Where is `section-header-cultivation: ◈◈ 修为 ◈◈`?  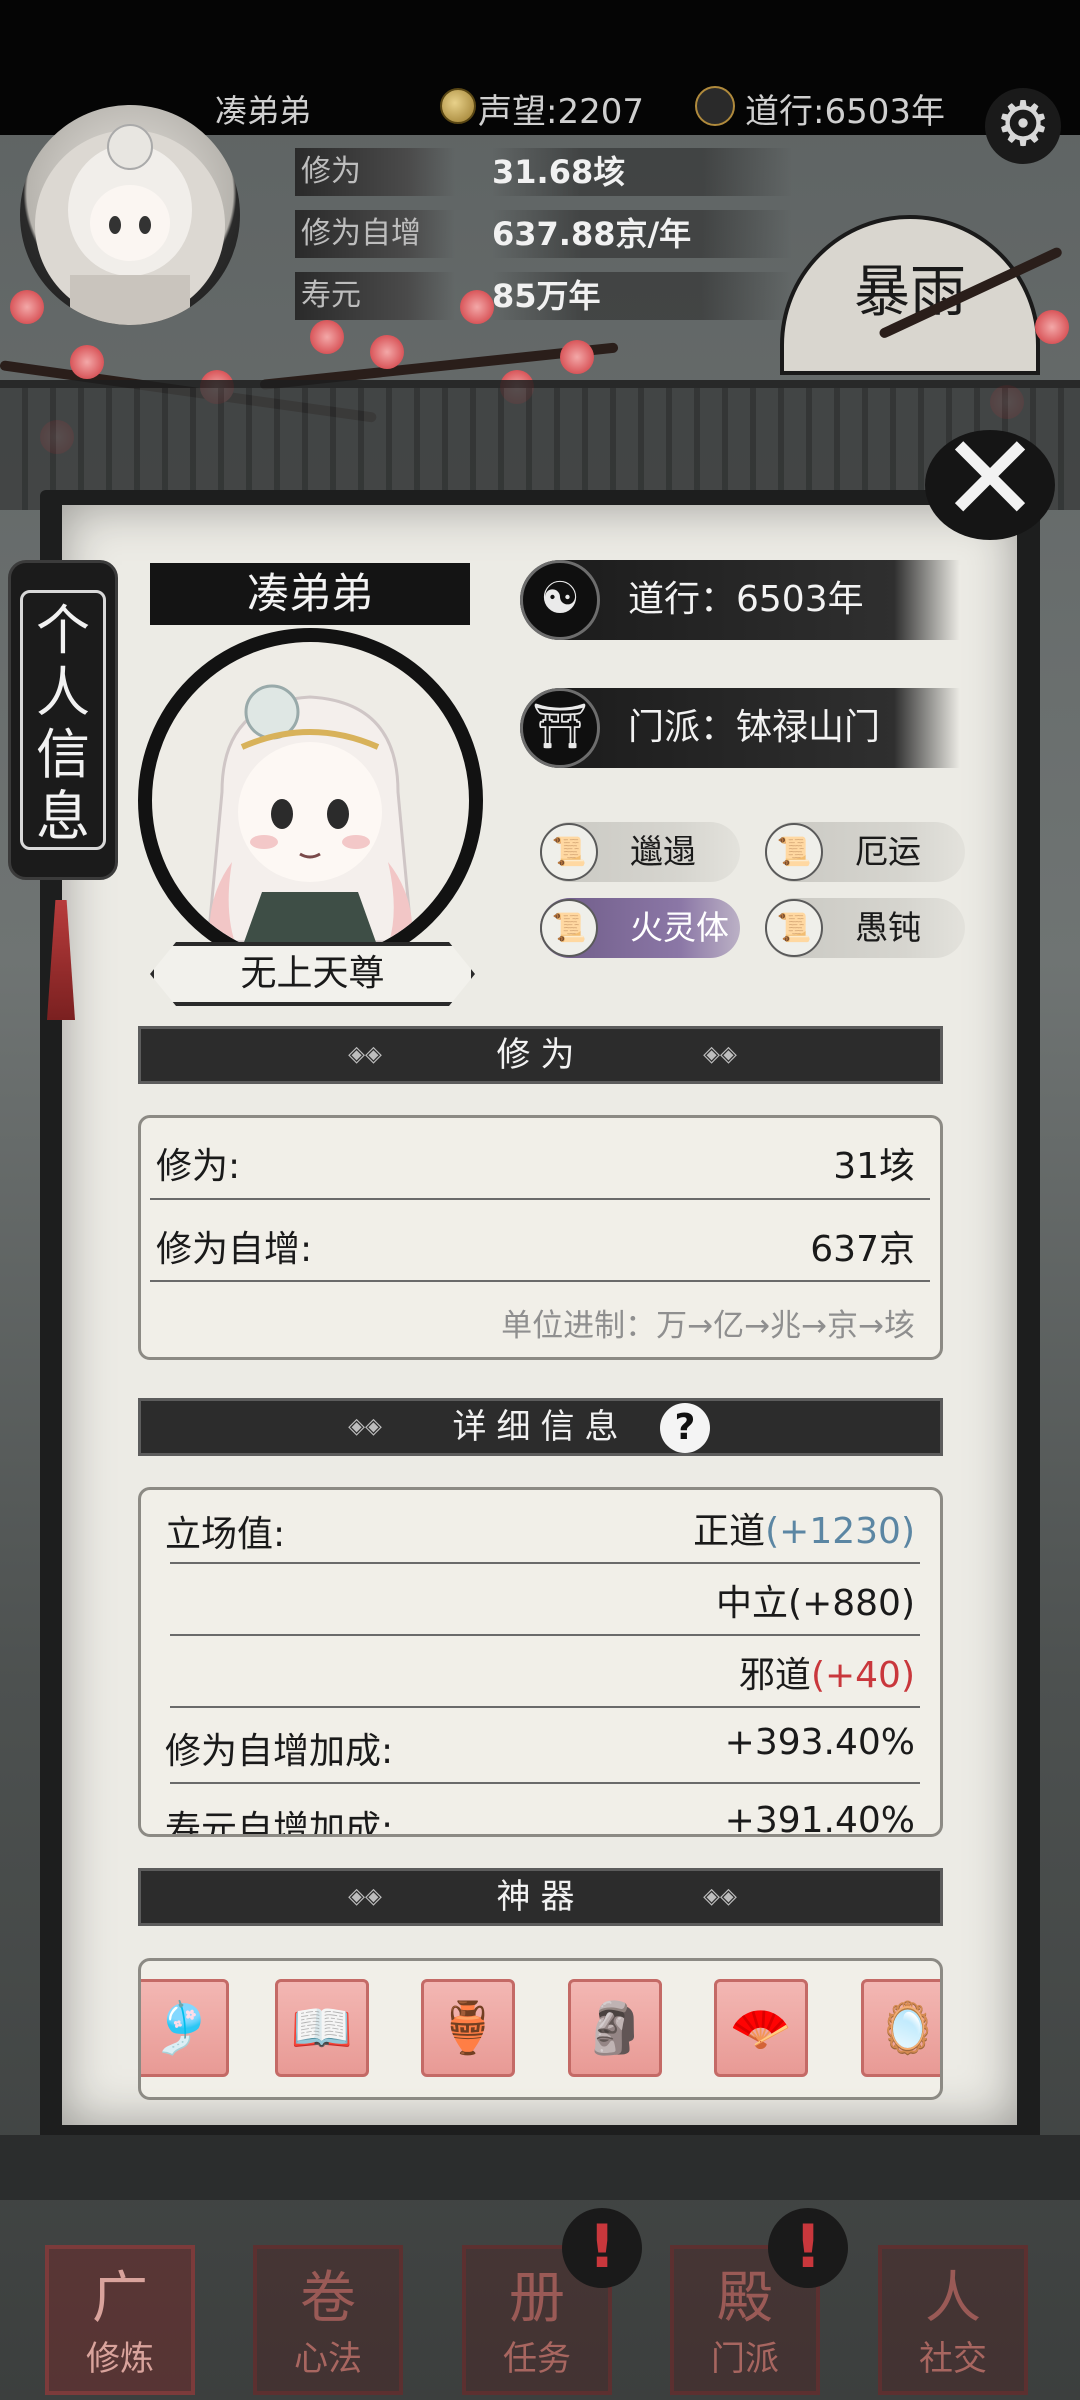 section-header-cultivation: ◈◈ 修为 ◈◈ is located at coordinates (540, 1055).